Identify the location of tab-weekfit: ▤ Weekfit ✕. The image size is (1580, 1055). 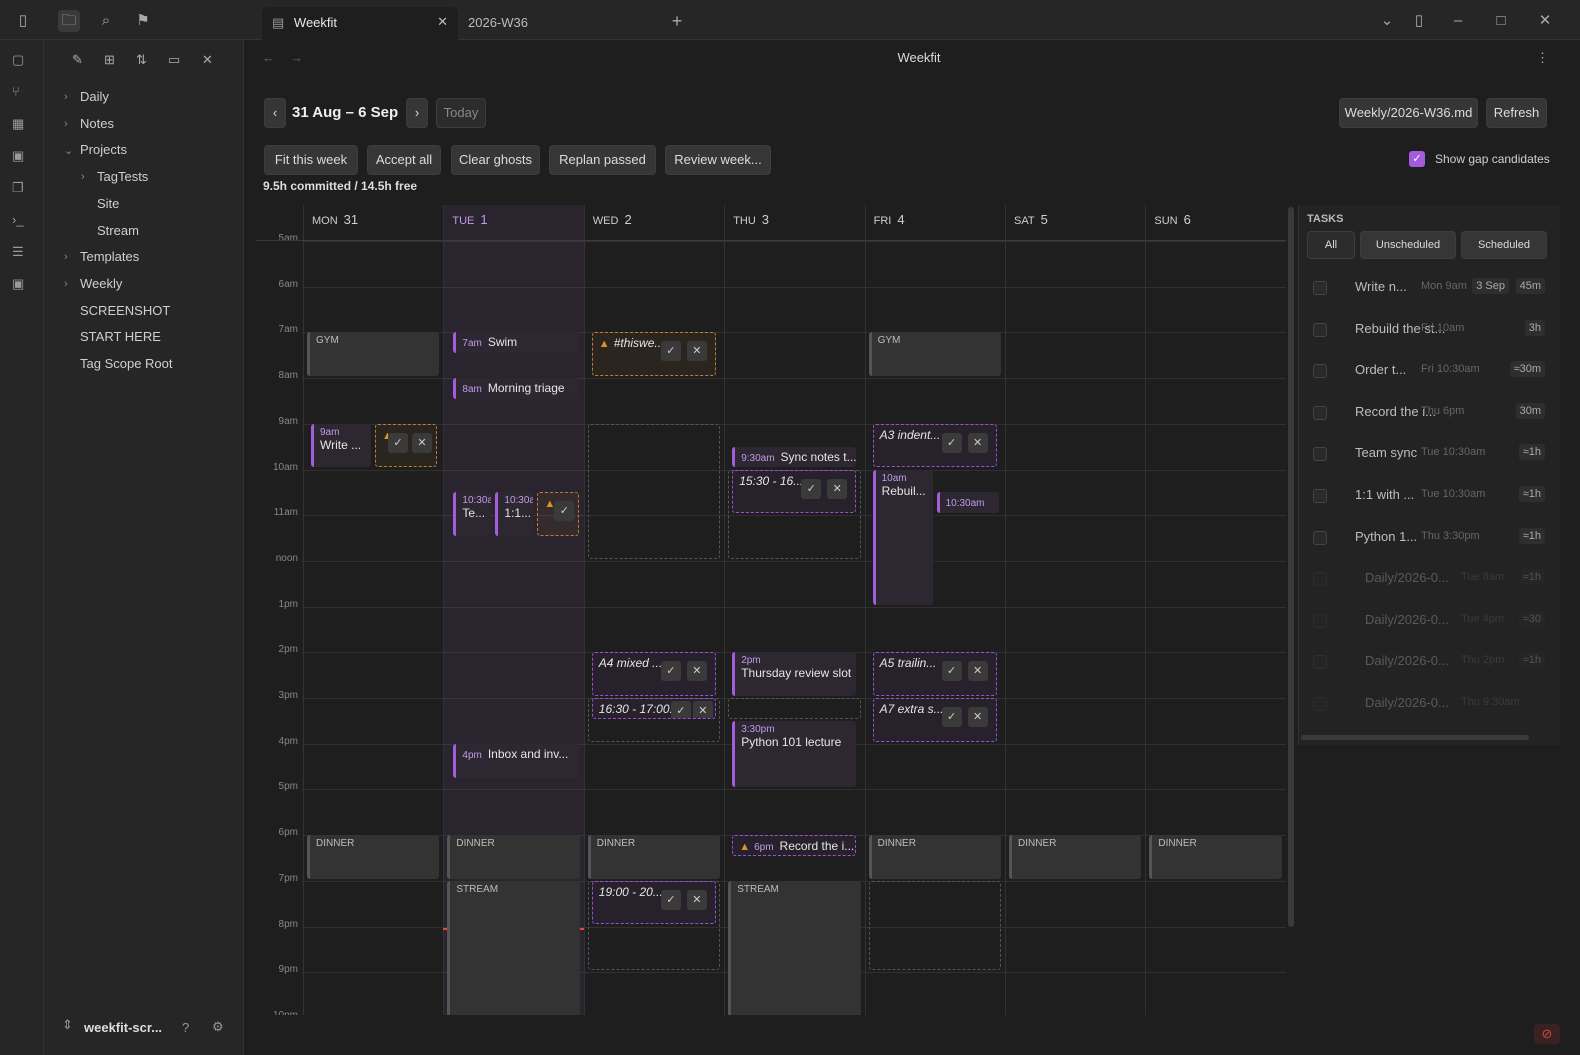
(360, 23).